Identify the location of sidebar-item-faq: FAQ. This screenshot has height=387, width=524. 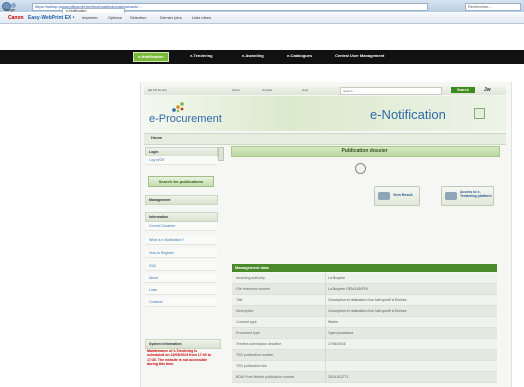
(181, 266).